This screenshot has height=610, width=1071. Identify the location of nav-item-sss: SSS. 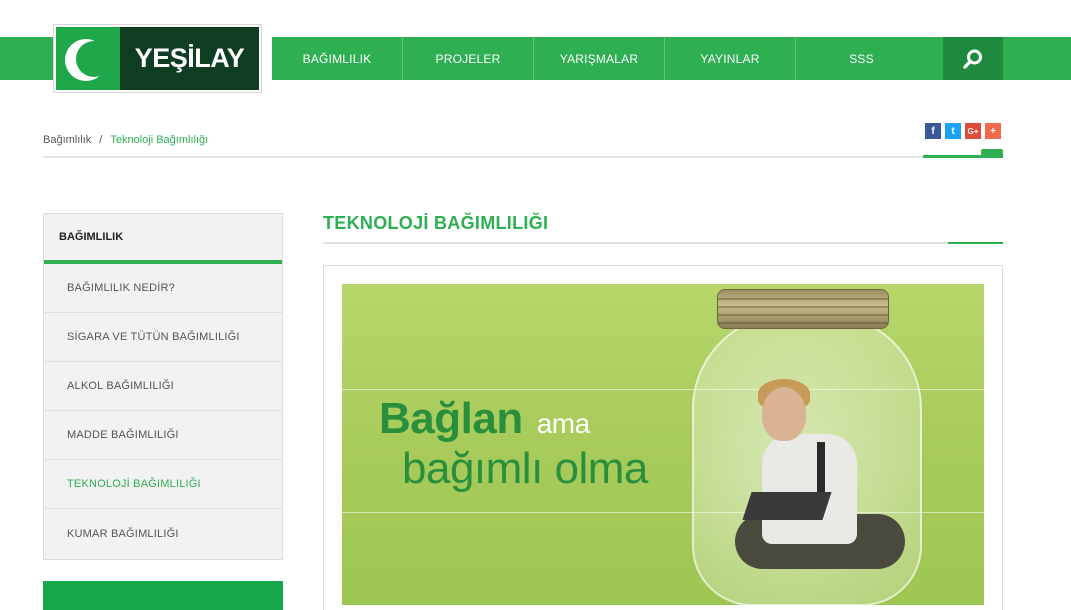
(861, 58).